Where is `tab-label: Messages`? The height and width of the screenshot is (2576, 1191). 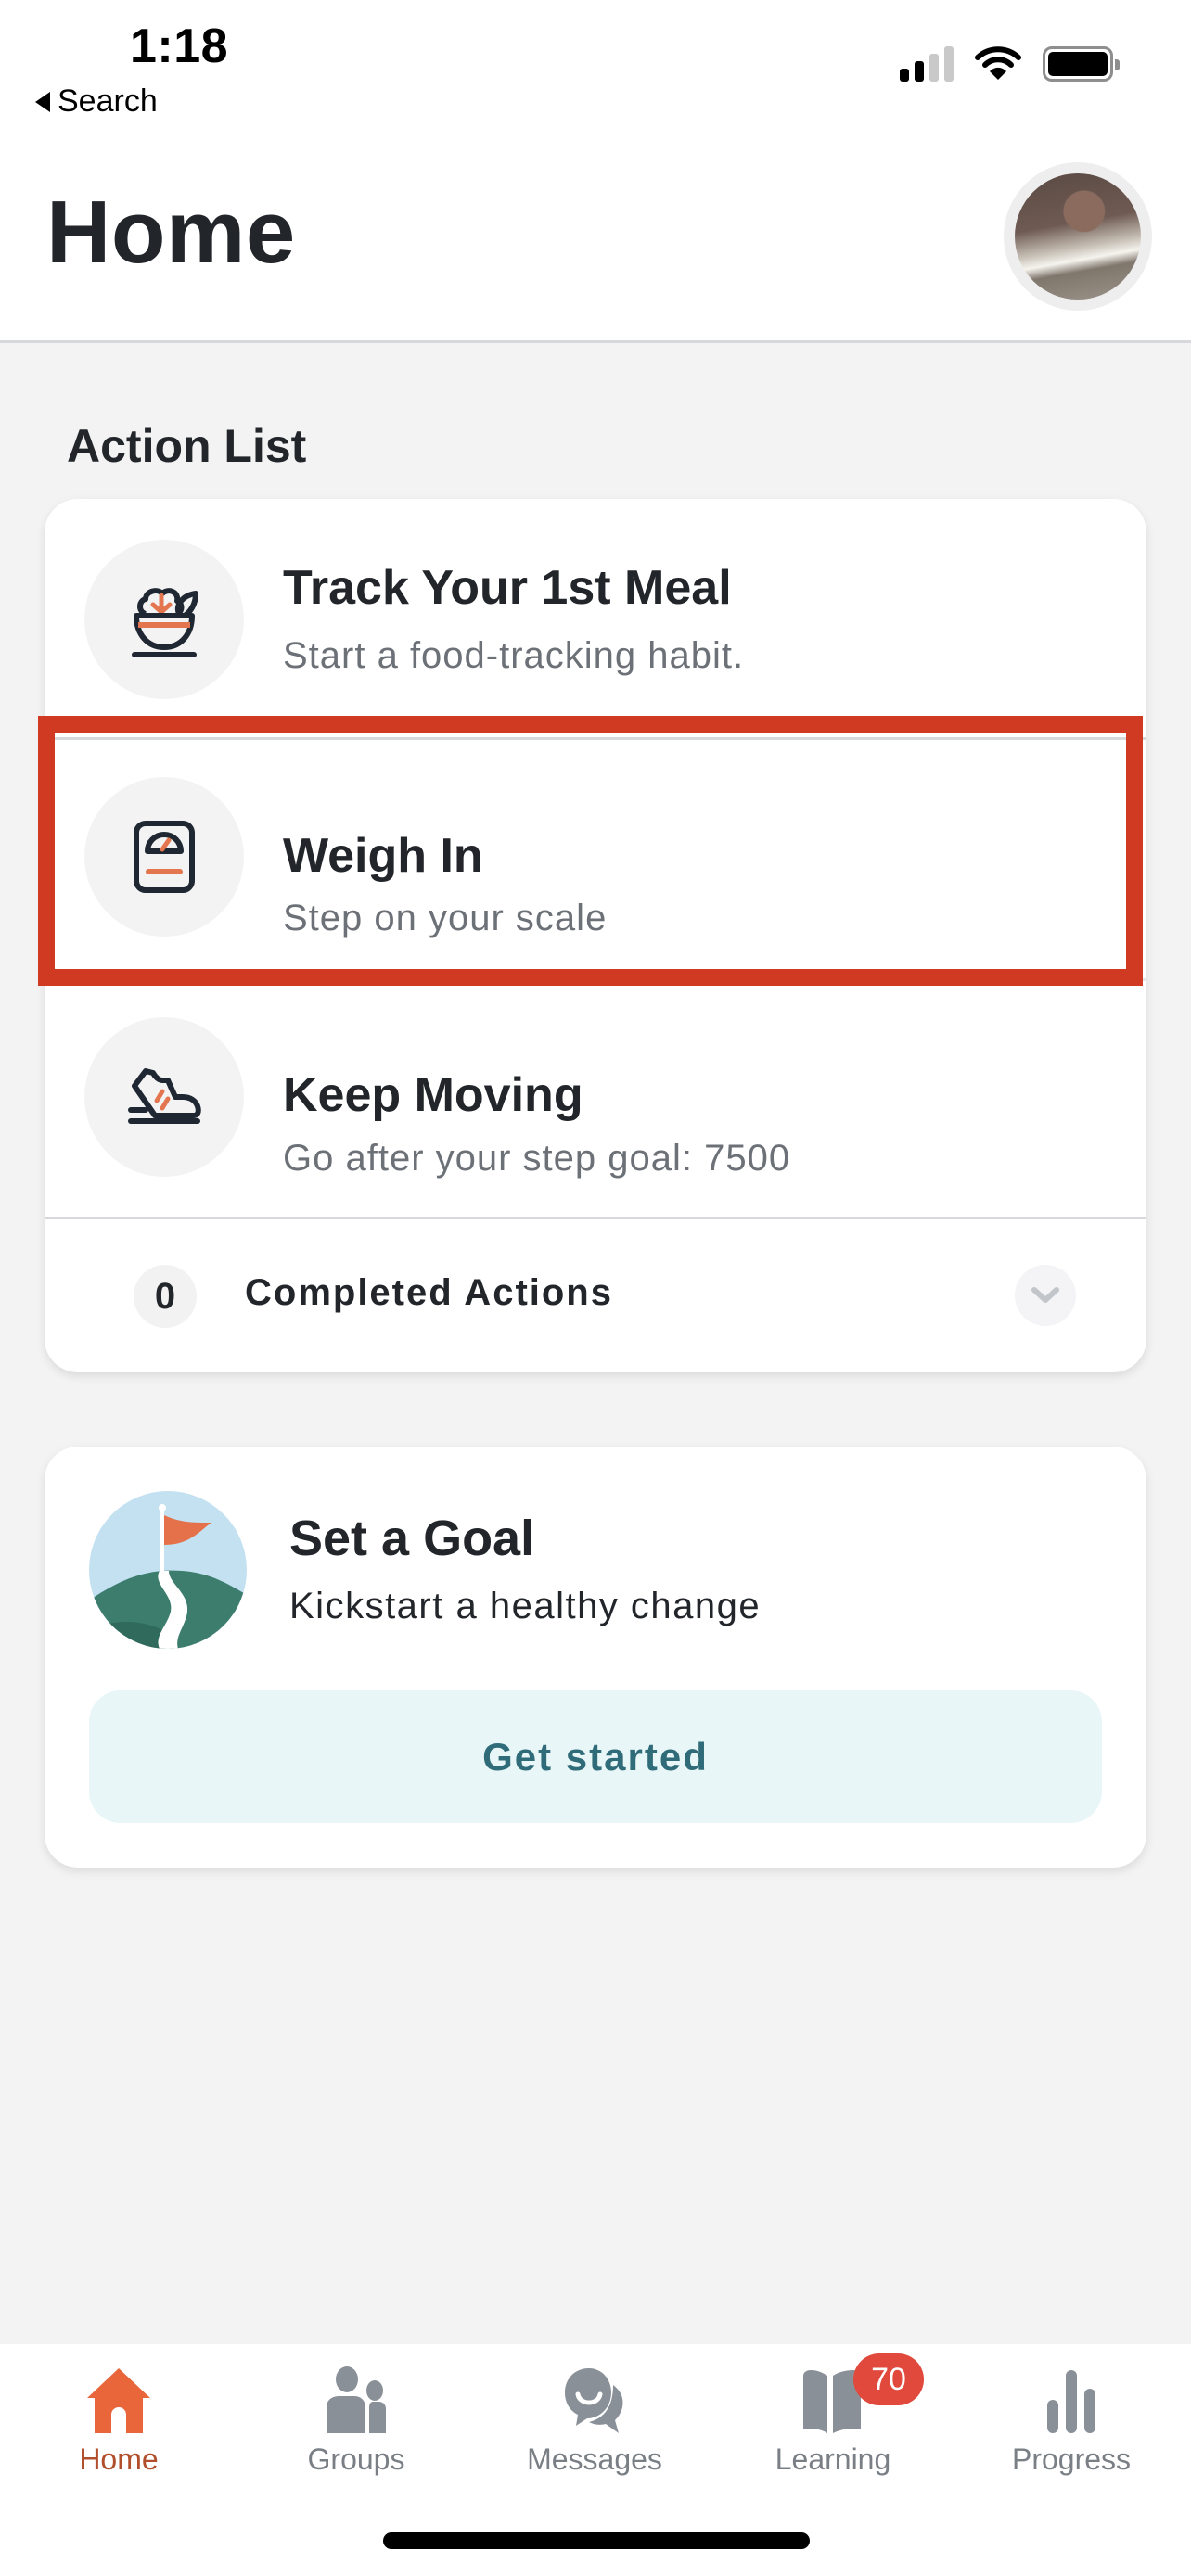 tab-label: Messages is located at coordinates (594, 2459).